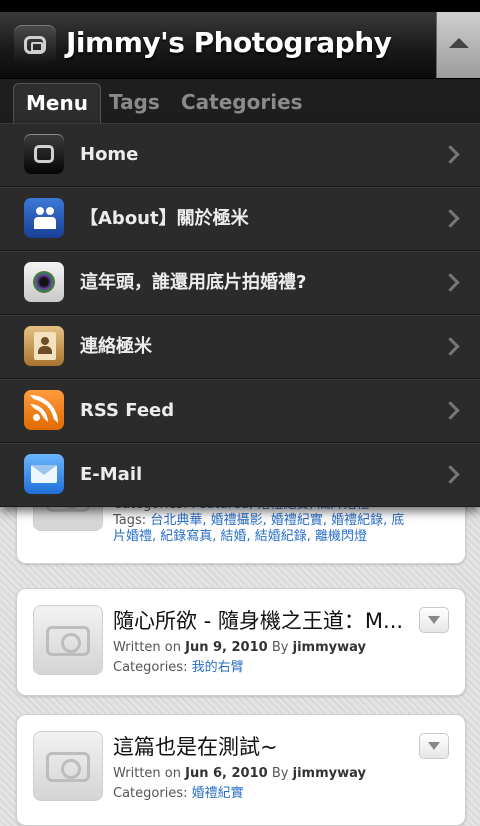 The image size is (480, 826). Describe the element at coordinates (57, 103) in the screenshot. I see `tab-menu: Menu` at that location.